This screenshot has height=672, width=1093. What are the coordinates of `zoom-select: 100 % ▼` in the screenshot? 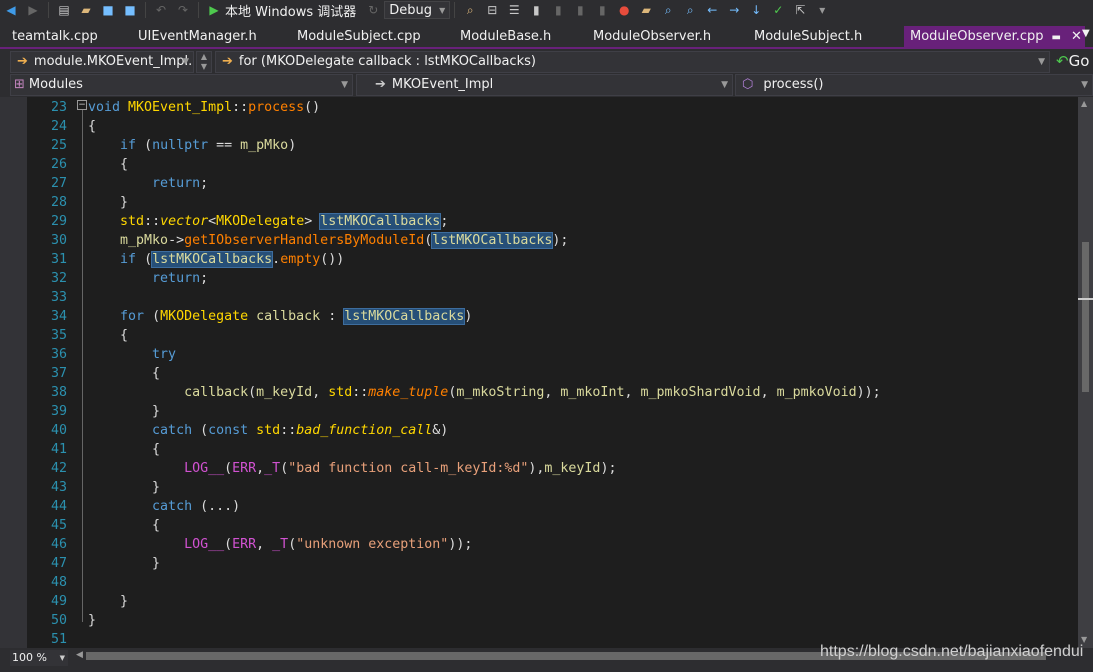 It's located at (39, 658).